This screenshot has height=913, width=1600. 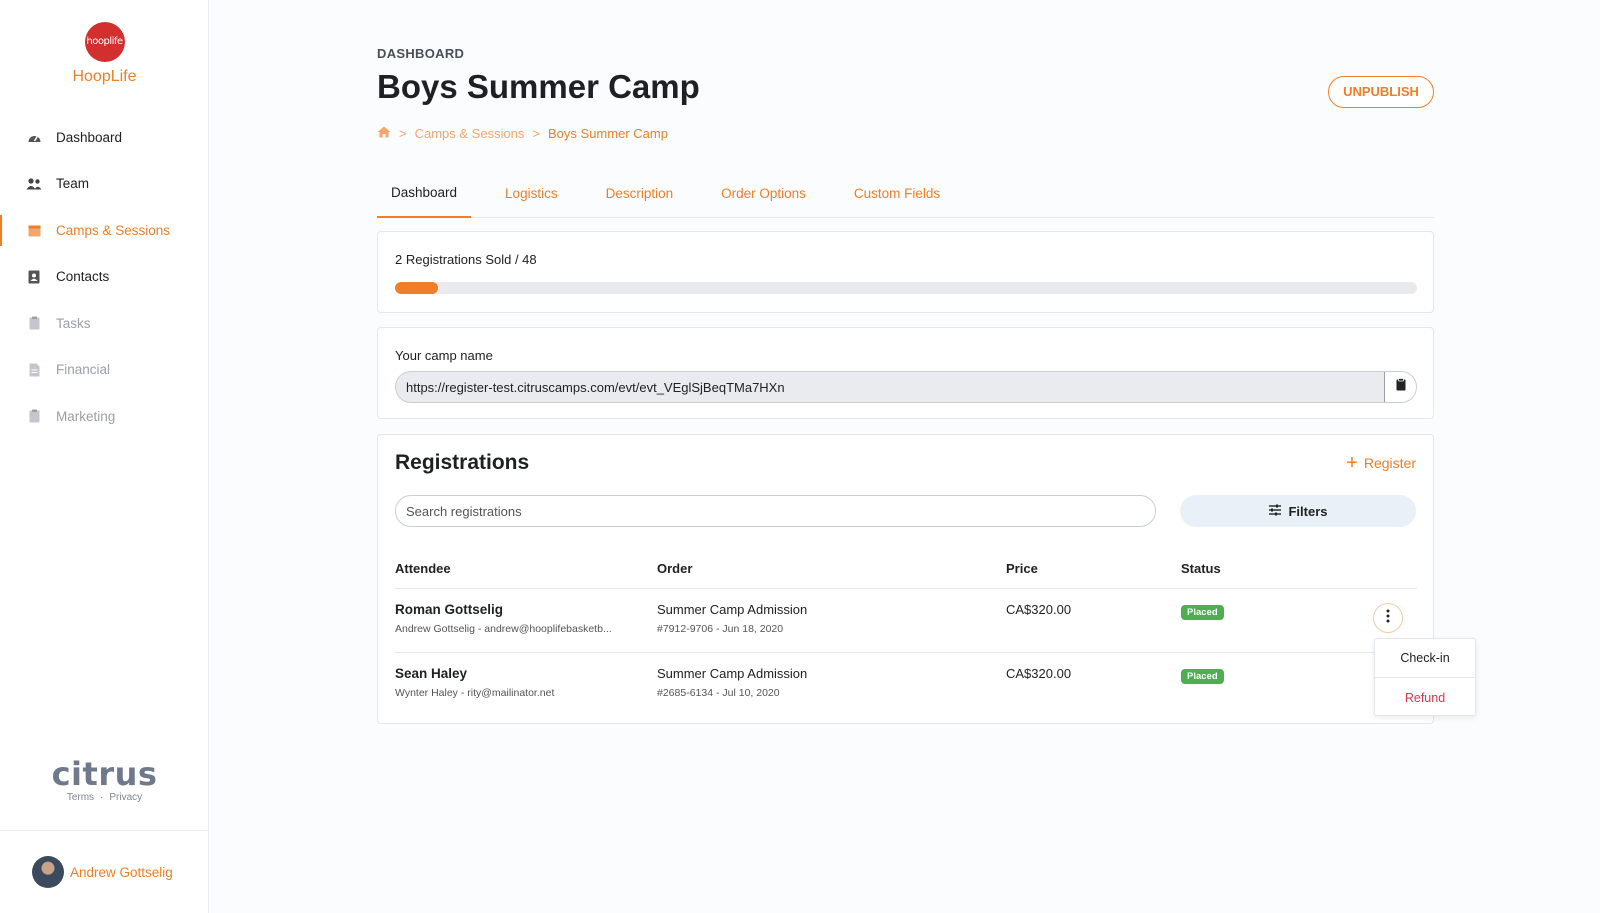 I want to click on privacy-link: Privacy, so click(x=125, y=797).